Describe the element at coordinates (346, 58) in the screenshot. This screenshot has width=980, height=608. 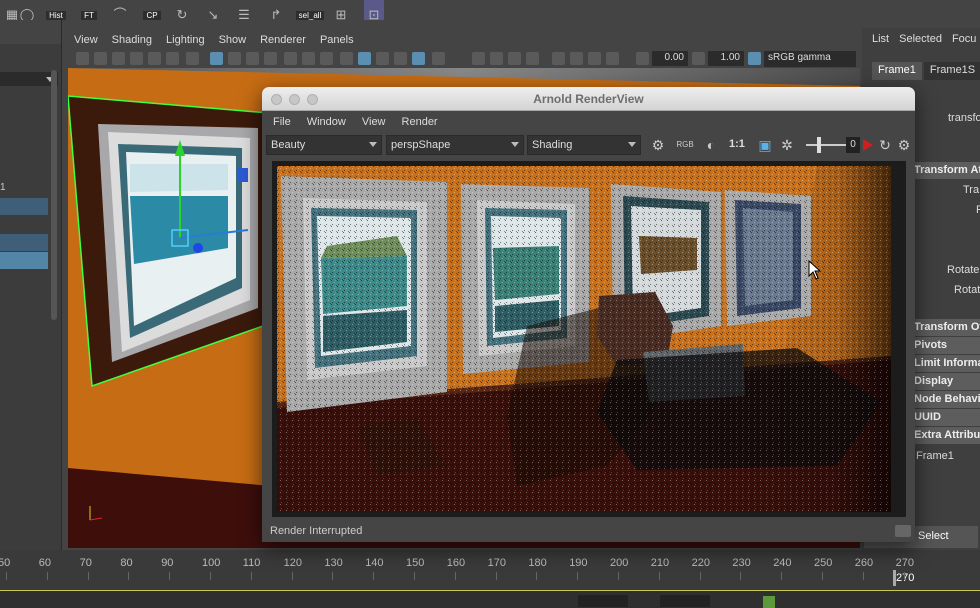
I see `wireframe-icon` at that location.